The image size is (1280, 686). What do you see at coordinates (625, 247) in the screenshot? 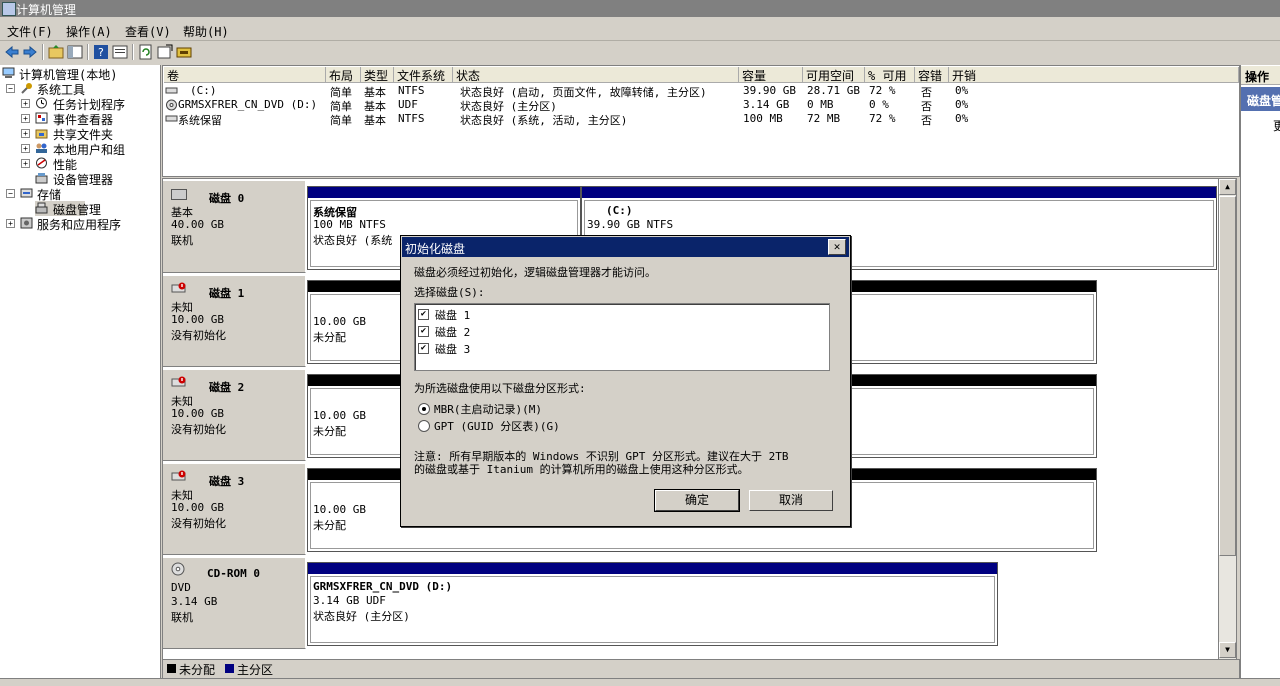
I see `dialog-title-bar: 初始化磁盘 ✕` at bounding box center [625, 247].